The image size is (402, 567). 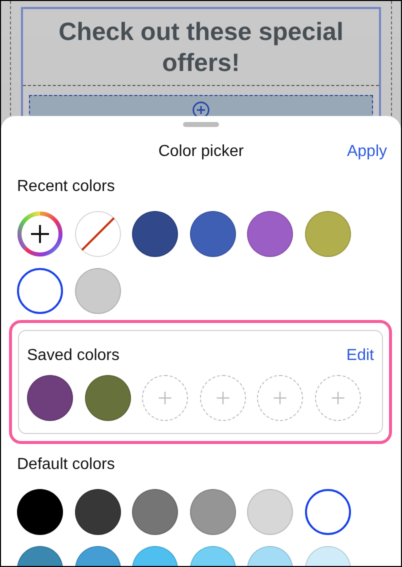 What do you see at coordinates (73, 356) in the screenshot?
I see `section-label: Saved colors` at bounding box center [73, 356].